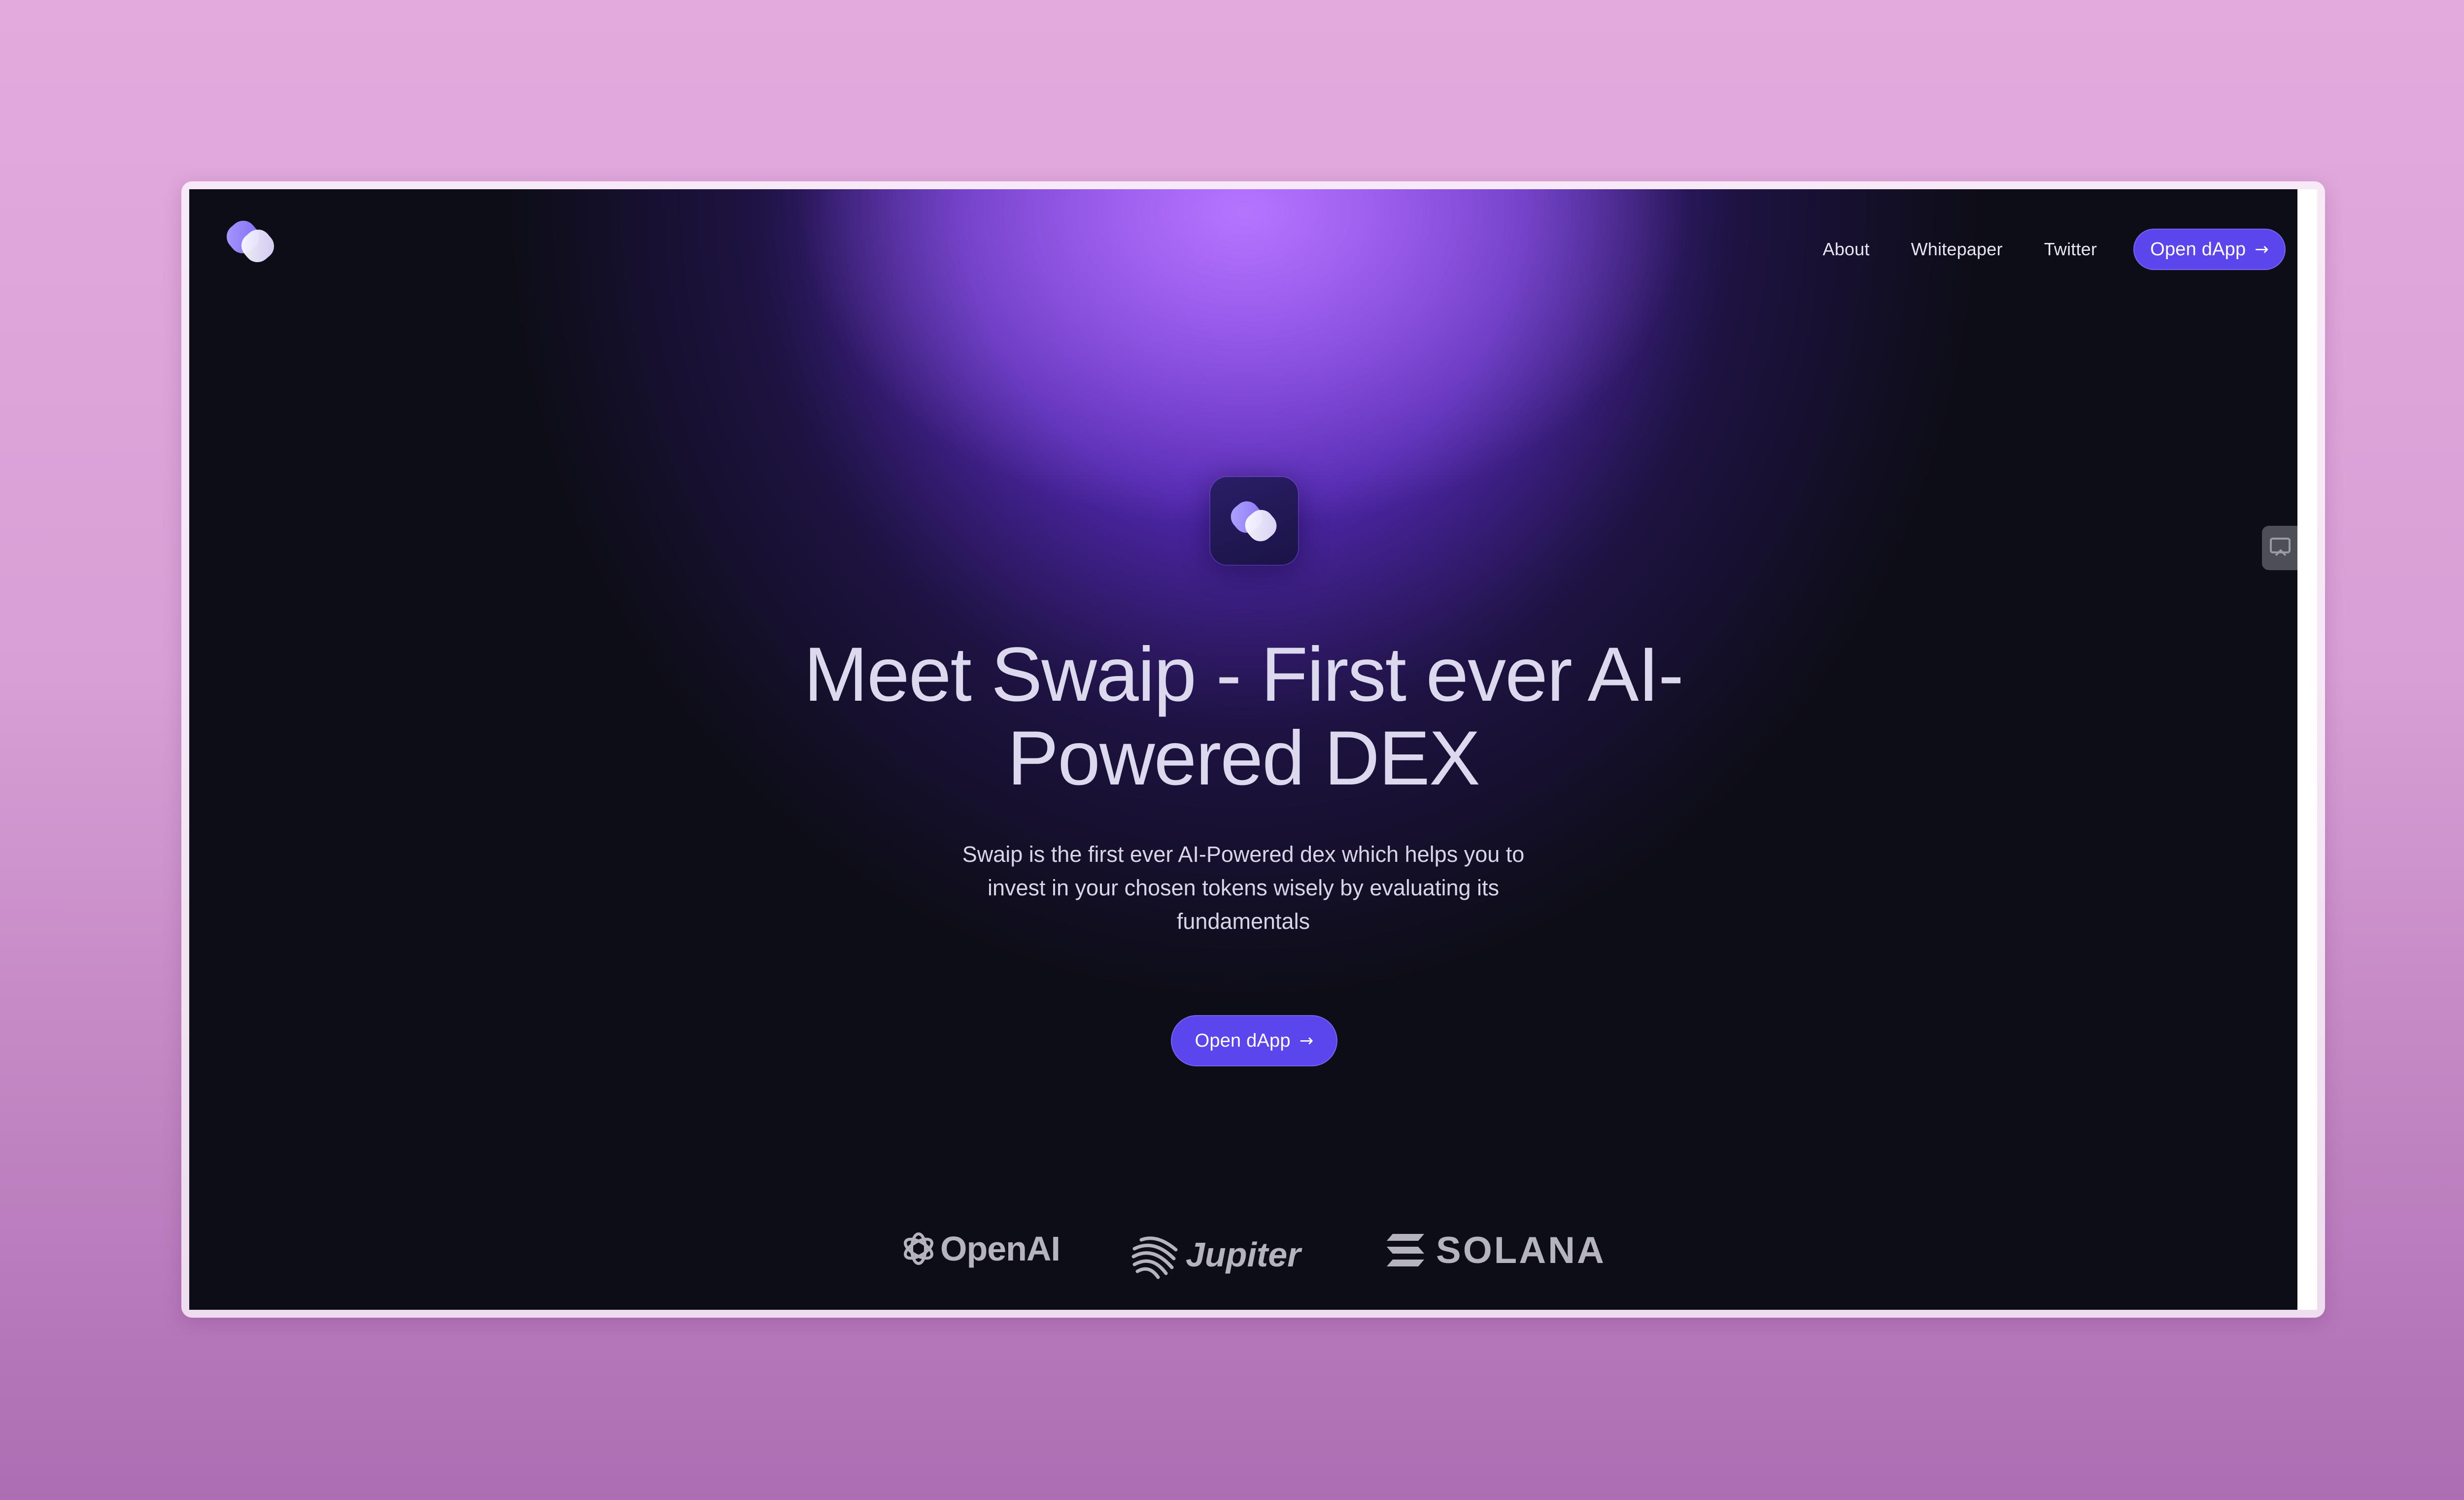 The height and width of the screenshot is (1500, 2464). I want to click on hero-title-line2: Powered DEX, so click(1243, 758).